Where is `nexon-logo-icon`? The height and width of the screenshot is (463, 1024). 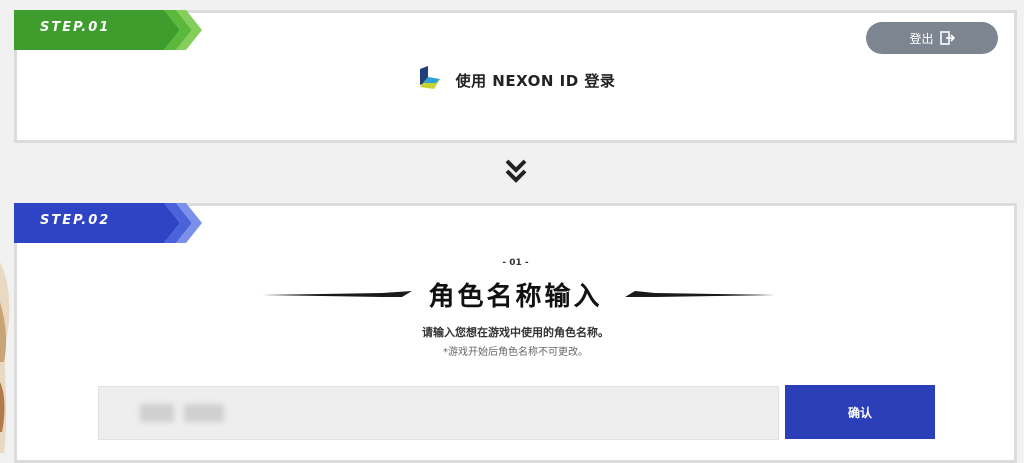
nexon-logo-icon is located at coordinates (429, 80).